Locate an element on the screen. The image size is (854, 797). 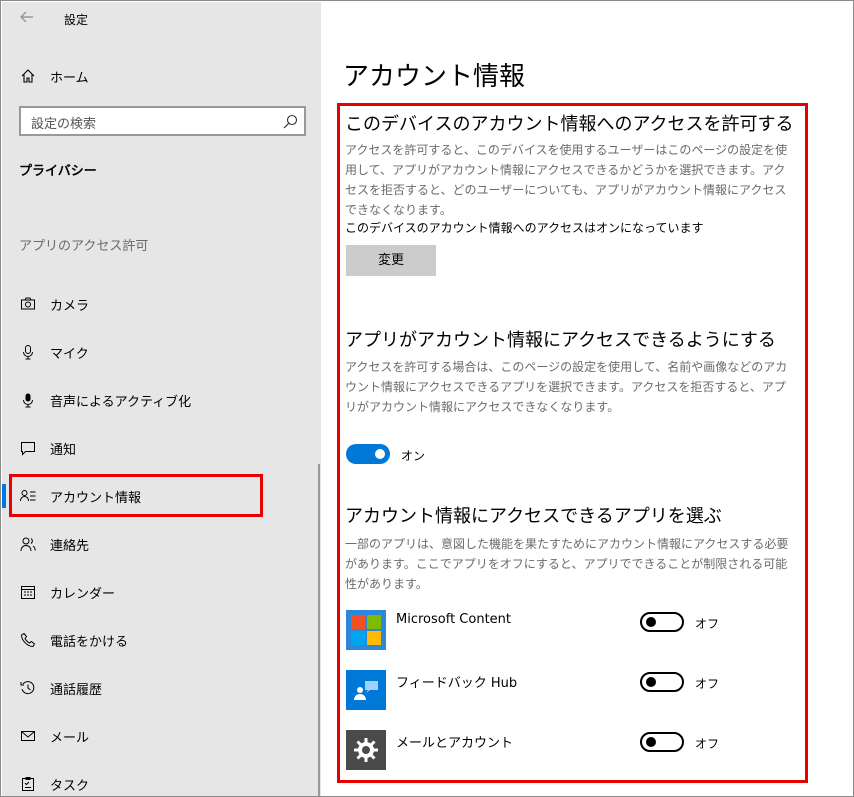
change-button: 変更 is located at coordinates (391, 260).